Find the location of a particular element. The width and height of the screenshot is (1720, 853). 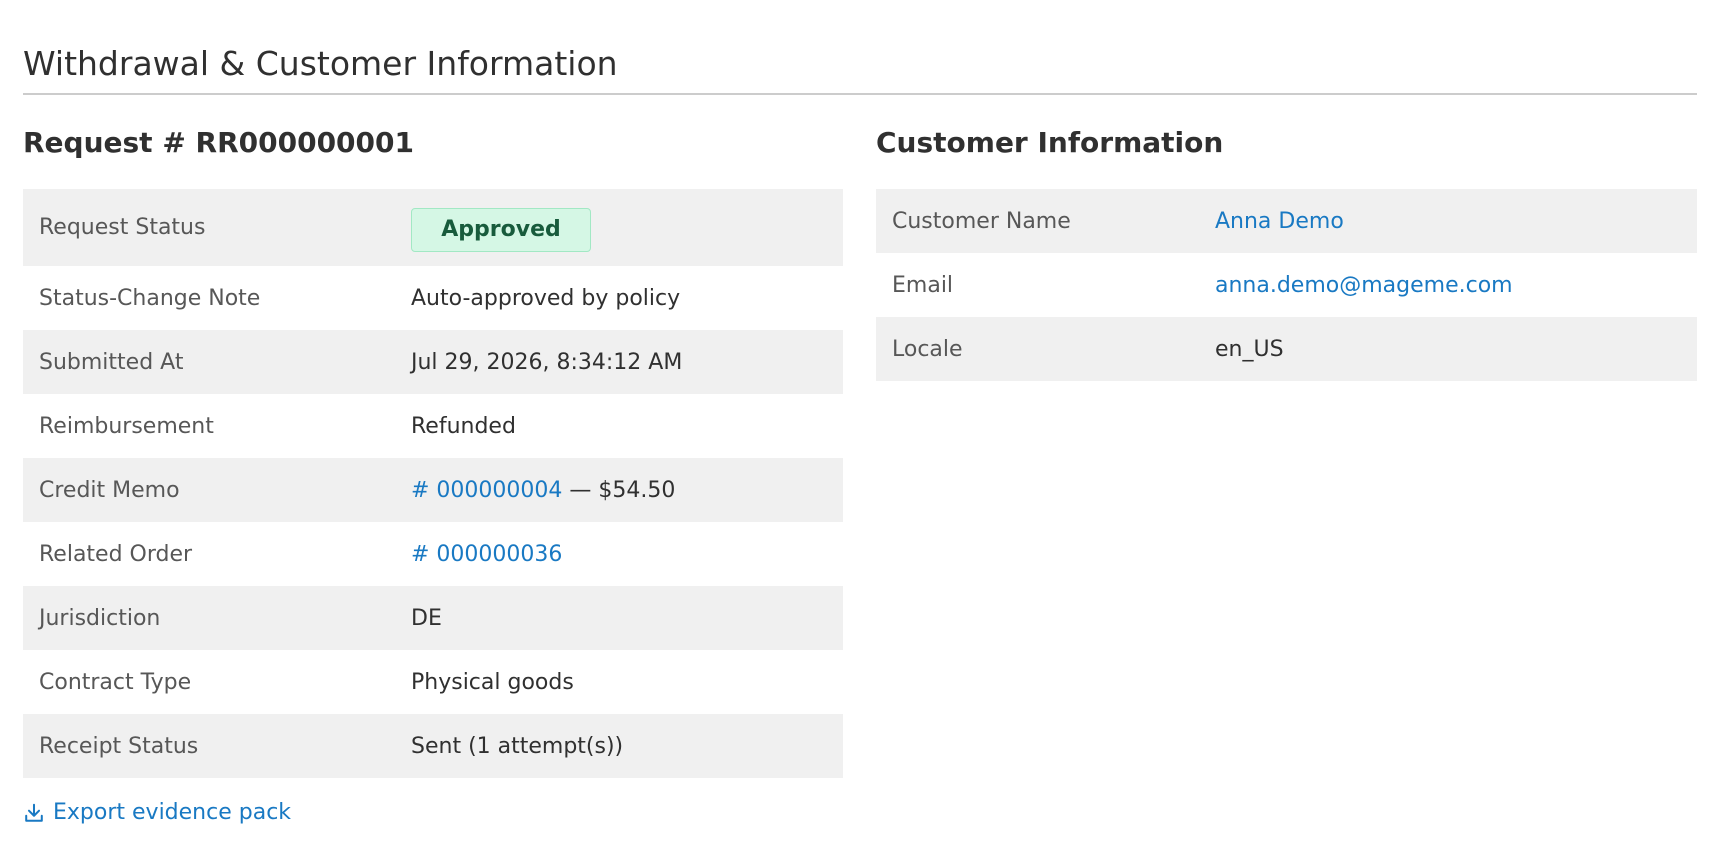

credit-memo-amount: — $54.50 is located at coordinates (619, 490).